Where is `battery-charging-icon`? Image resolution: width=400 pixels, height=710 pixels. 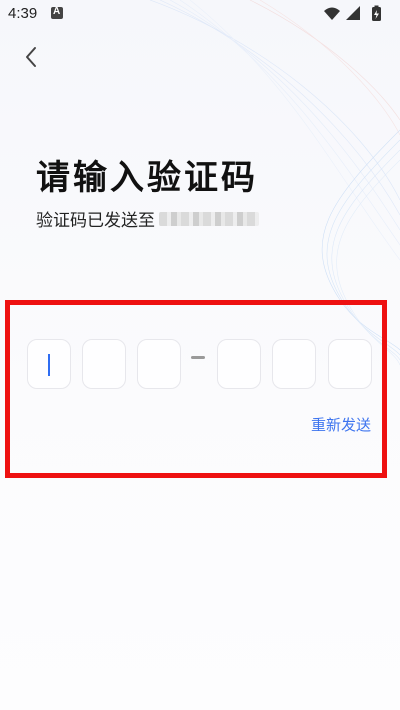 battery-charging-icon is located at coordinates (376, 13).